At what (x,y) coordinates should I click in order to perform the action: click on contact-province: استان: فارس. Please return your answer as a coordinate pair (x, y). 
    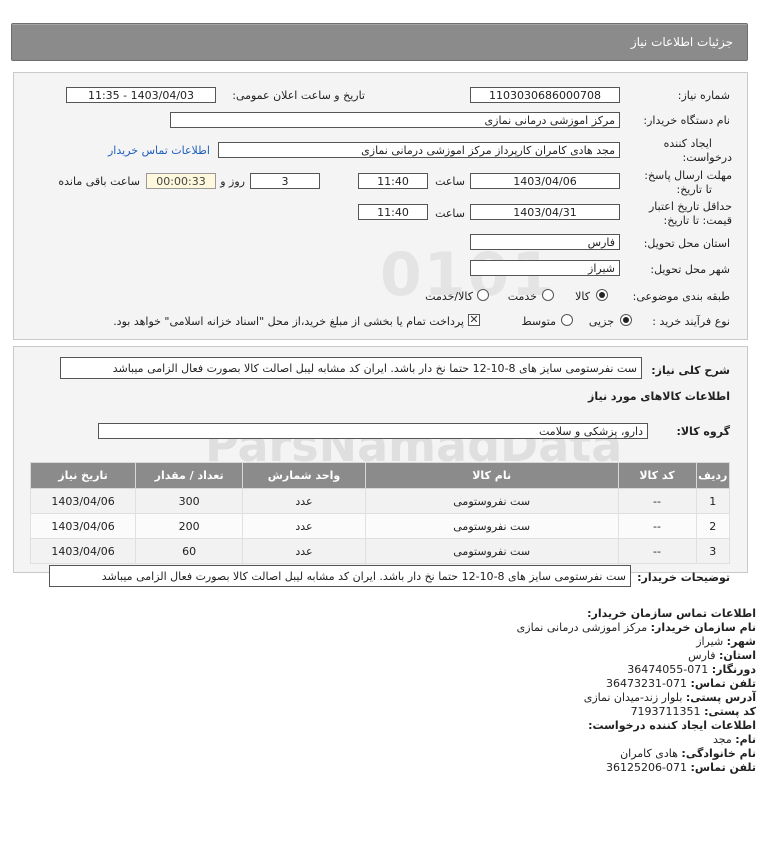
    Looking at the image, I should click on (722, 655).